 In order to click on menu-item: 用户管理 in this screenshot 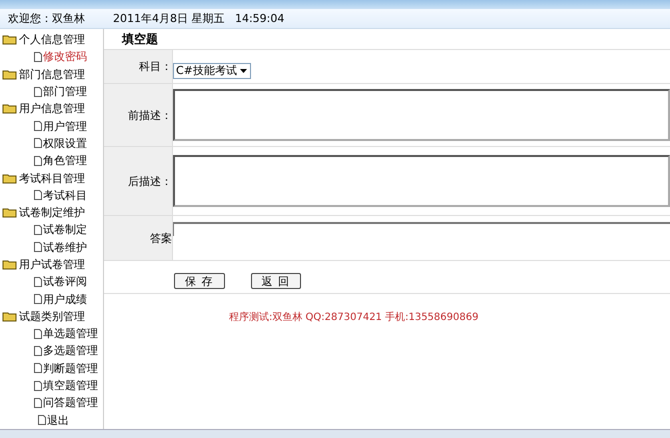, I will do `click(65, 126)`.